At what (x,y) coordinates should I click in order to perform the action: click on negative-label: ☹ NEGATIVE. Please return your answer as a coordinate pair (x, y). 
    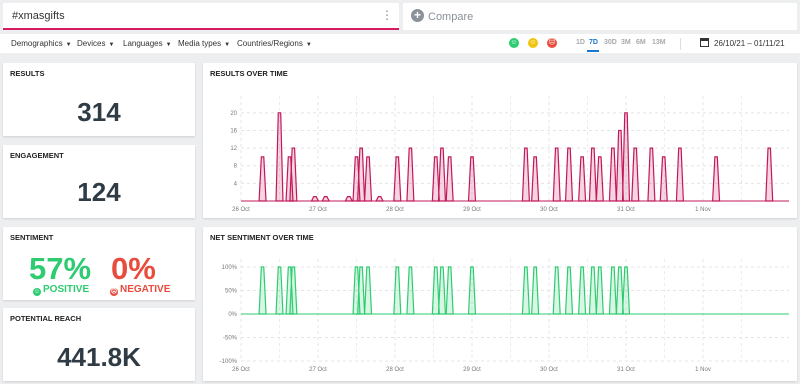
    Looking at the image, I should click on (140, 290).